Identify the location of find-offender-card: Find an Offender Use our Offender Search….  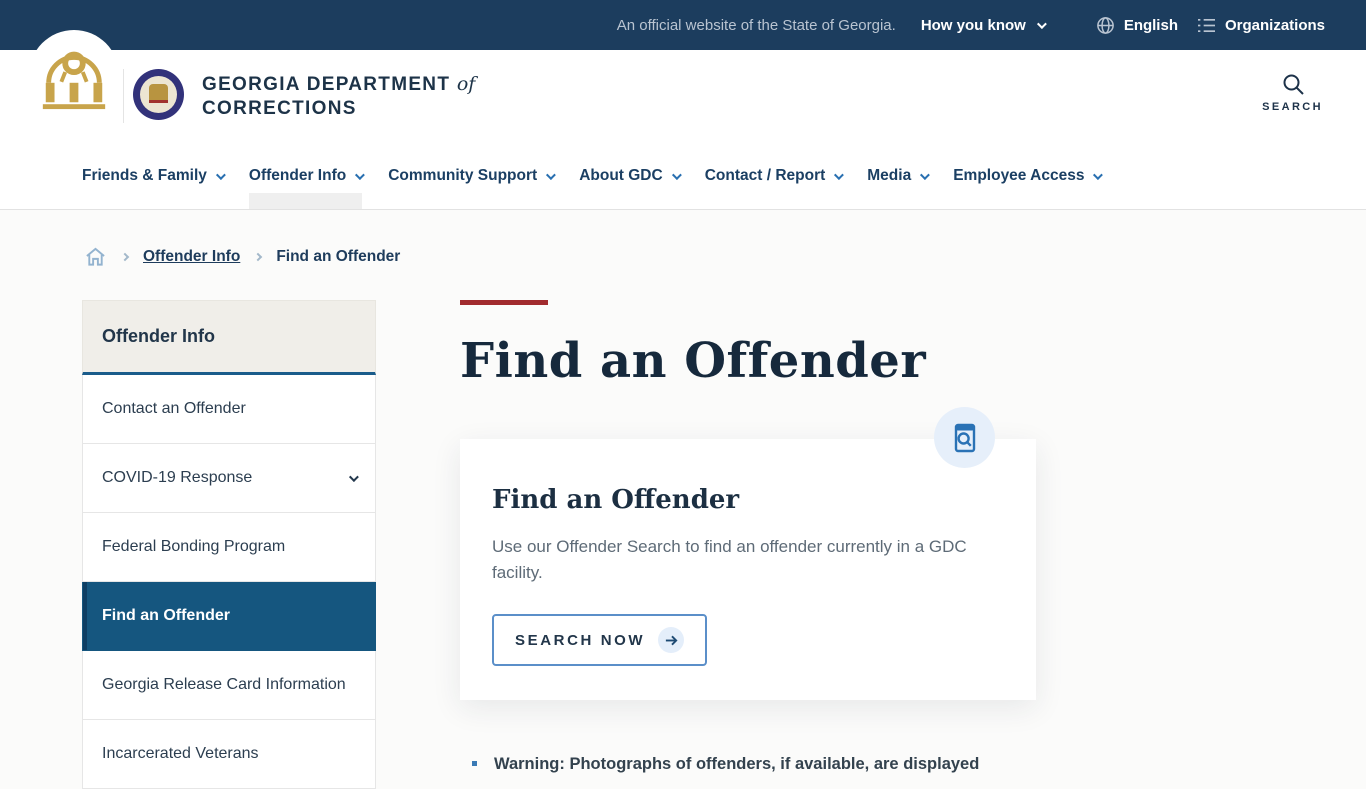
(748, 569).